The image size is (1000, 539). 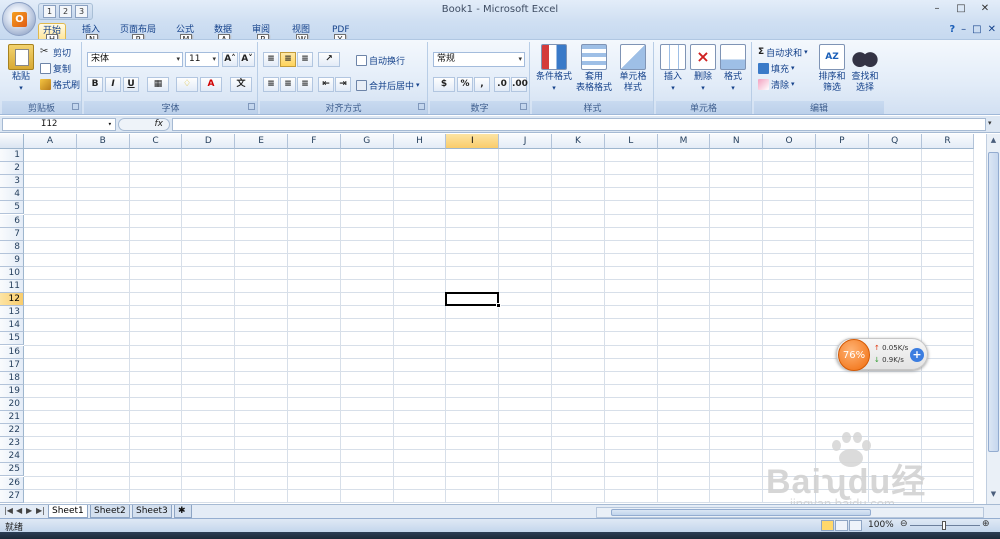 What do you see at coordinates (113, 84) in the screenshot?
I see `italic-button: I` at bounding box center [113, 84].